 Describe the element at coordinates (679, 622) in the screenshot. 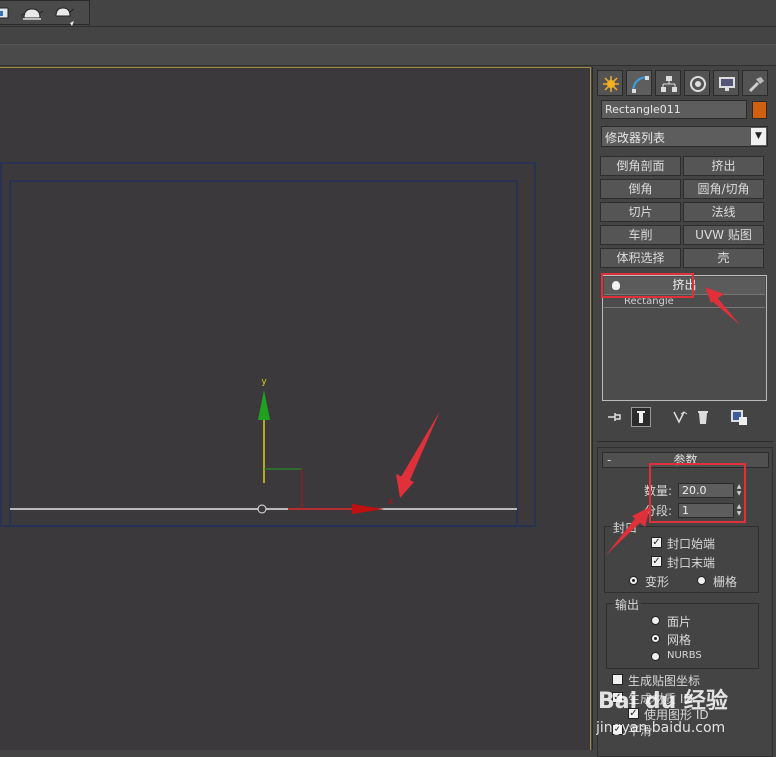

I see `patch-label: 面片` at that location.